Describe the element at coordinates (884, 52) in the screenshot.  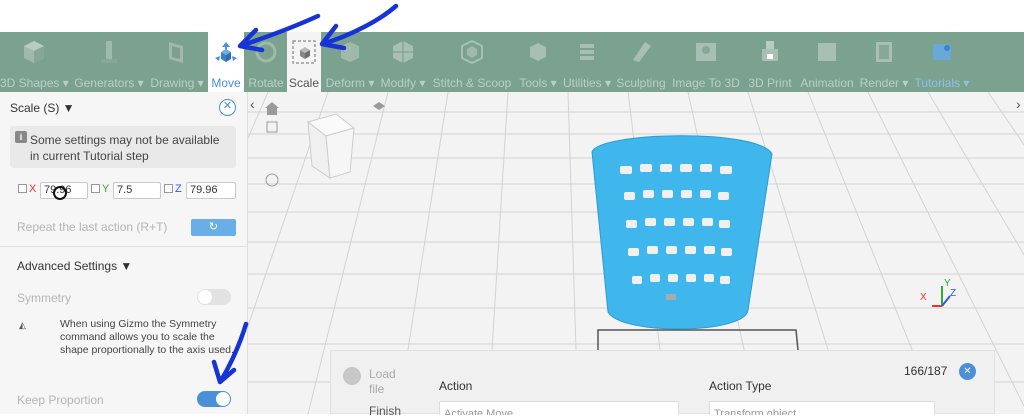
I see `render-icon` at that location.